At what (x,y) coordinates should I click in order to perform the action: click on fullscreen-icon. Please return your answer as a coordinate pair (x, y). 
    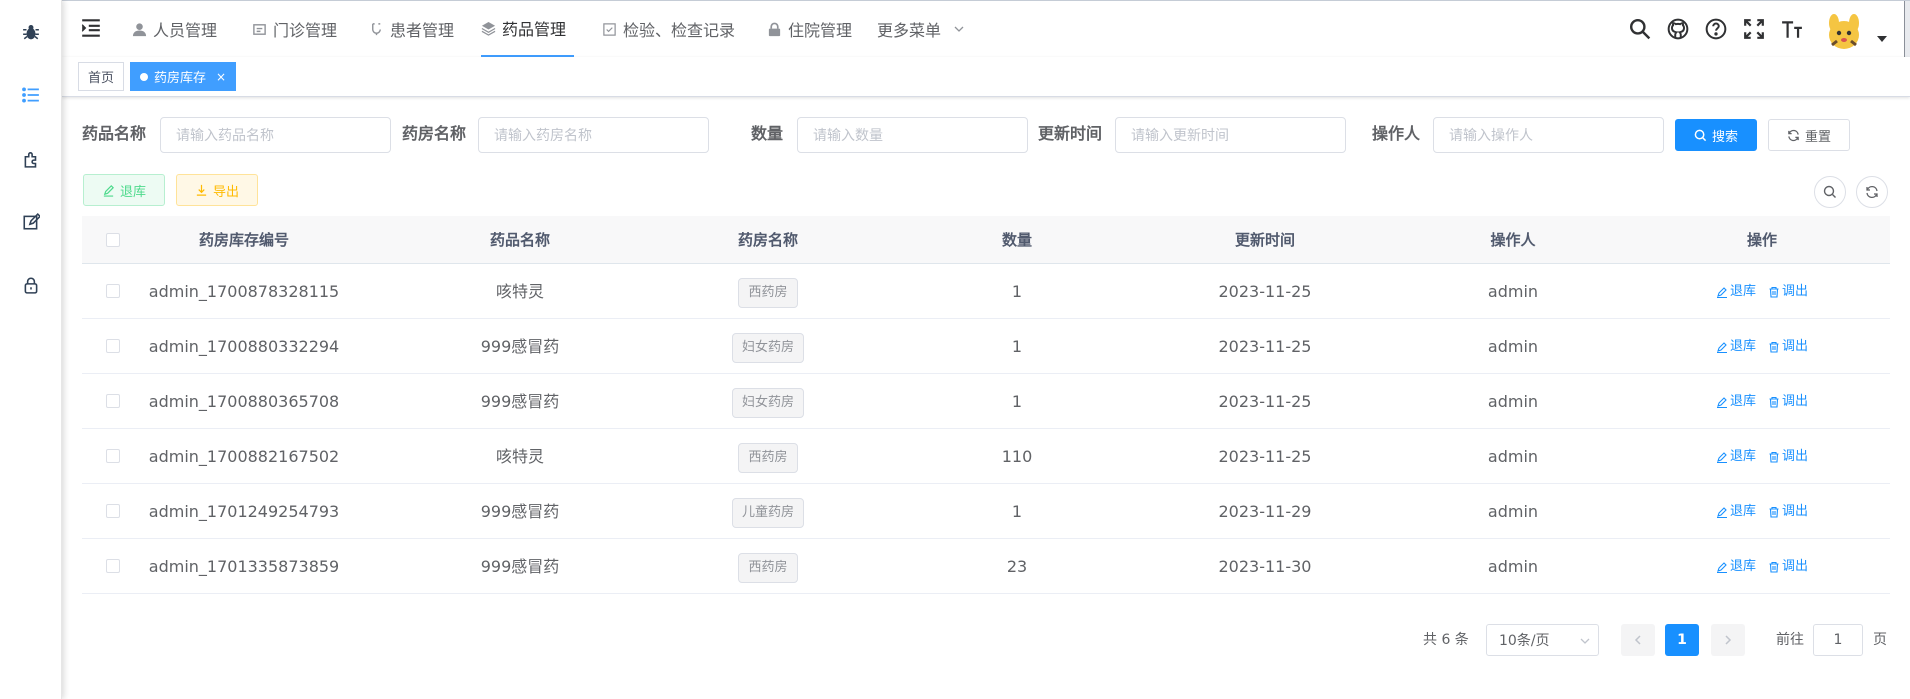
    Looking at the image, I should click on (1754, 29).